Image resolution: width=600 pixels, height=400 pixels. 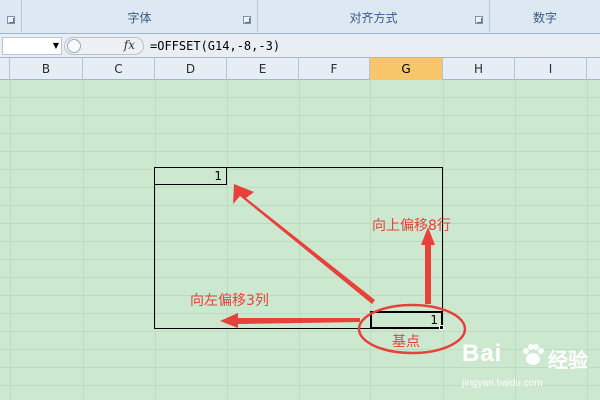 What do you see at coordinates (46, 69) in the screenshot?
I see `column-header-b: B` at bounding box center [46, 69].